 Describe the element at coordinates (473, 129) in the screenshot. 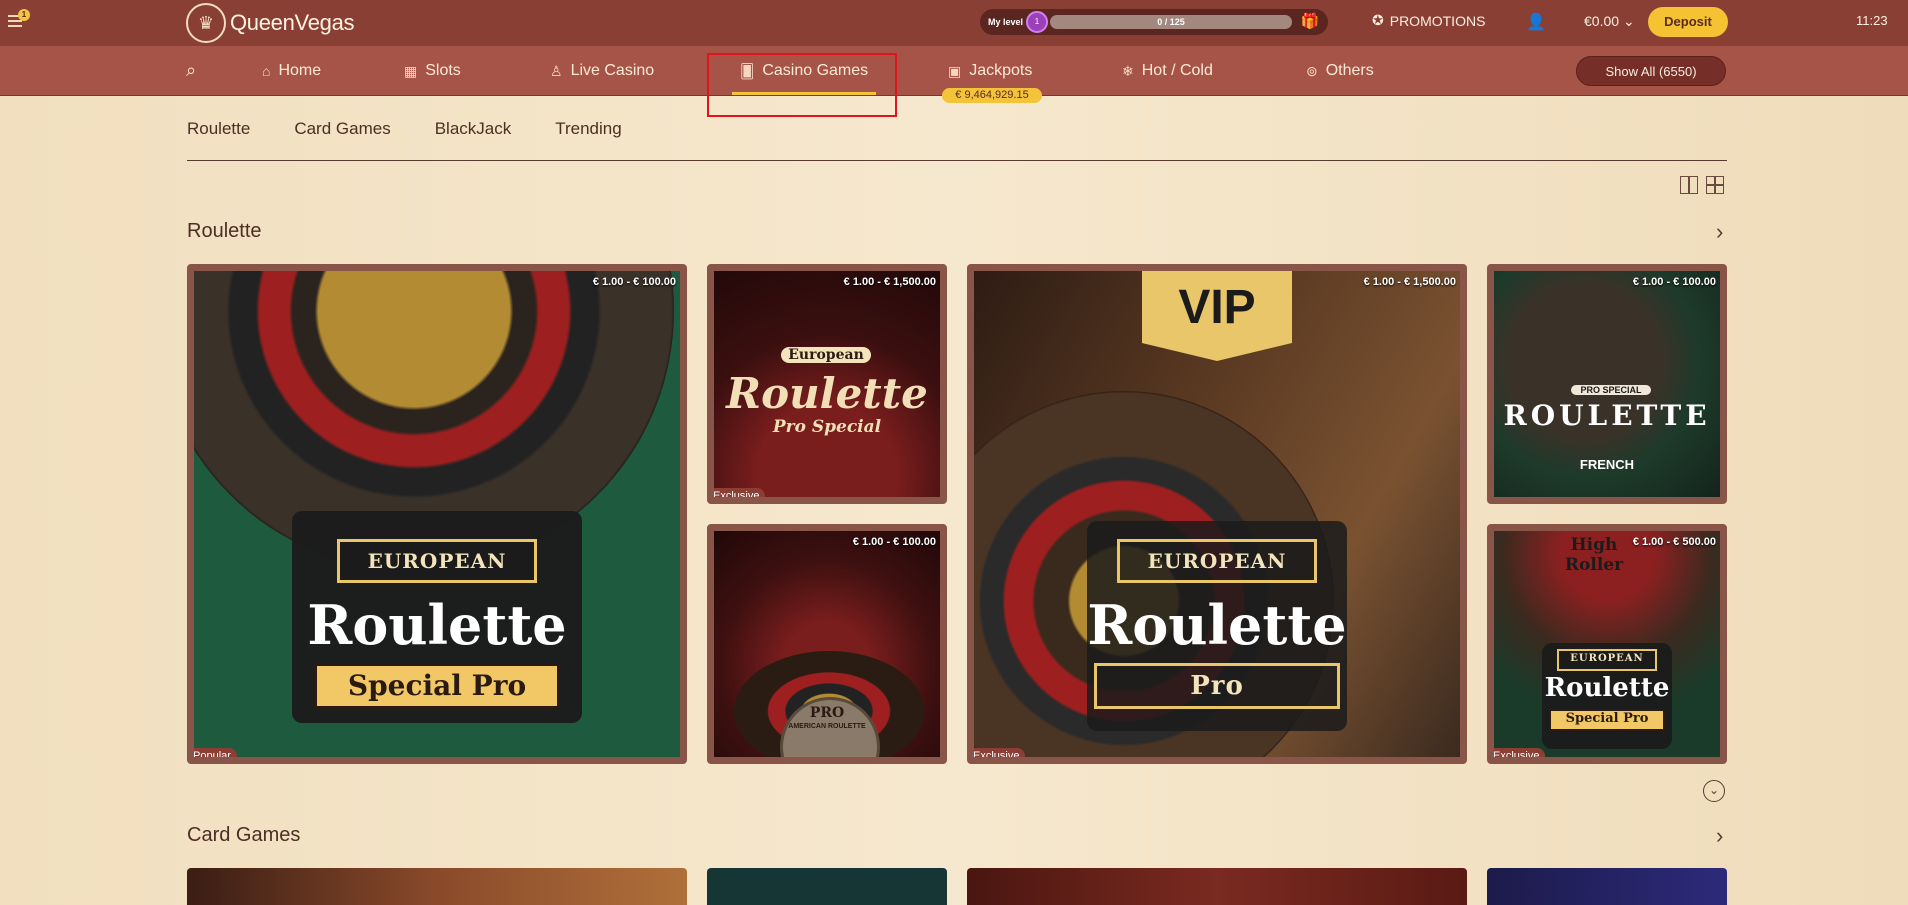

I see `tab-blackjack: BlackJack` at that location.